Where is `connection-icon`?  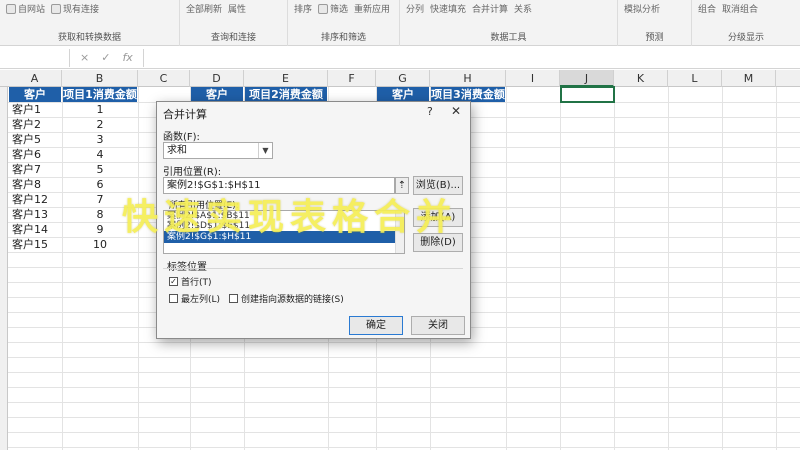
connection-icon is located at coordinates (56, 8).